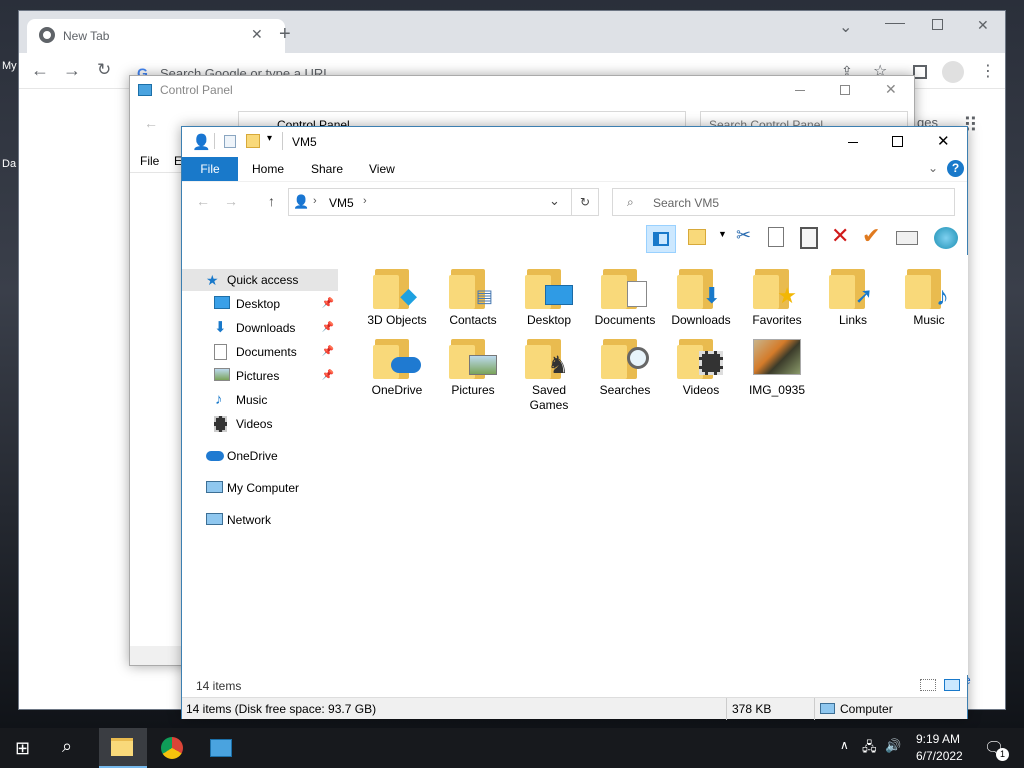 This screenshot has width=1024, height=768. Describe the element at coordinates (260, 424) in the screenshot. I see `nav-item-videos: Videos` at that location.